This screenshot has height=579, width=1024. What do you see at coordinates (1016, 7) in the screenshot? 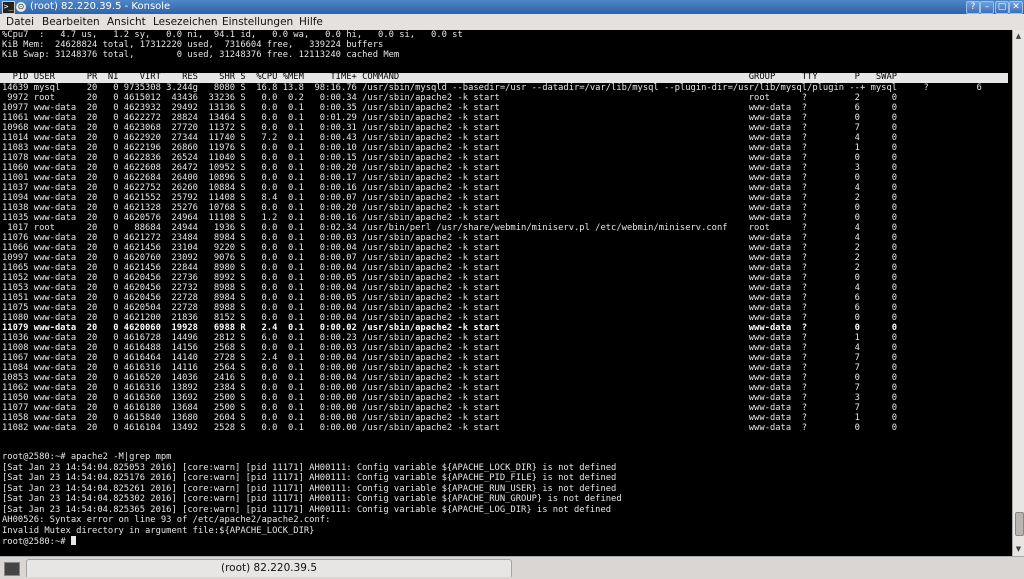
I see `close-button: ✕` at bounding box center [1016, 7].